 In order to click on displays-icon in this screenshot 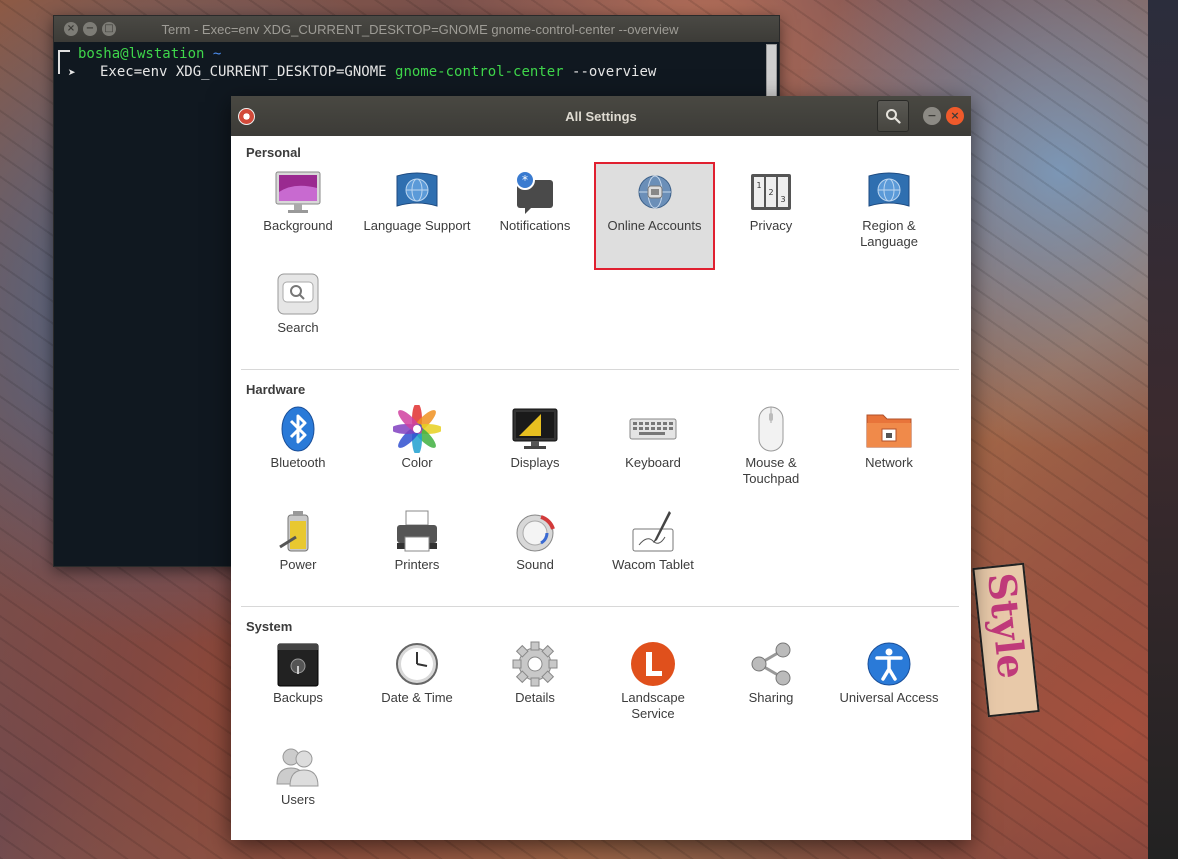, I will do `click(535, 429)`.